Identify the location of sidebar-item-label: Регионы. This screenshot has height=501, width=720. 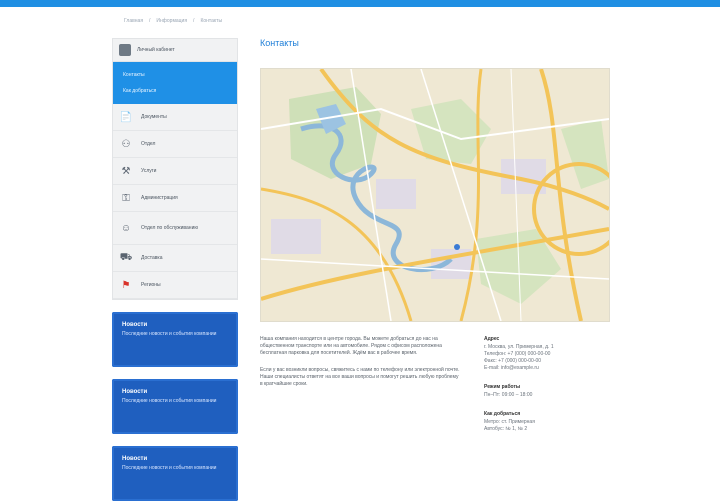
(151, 284).